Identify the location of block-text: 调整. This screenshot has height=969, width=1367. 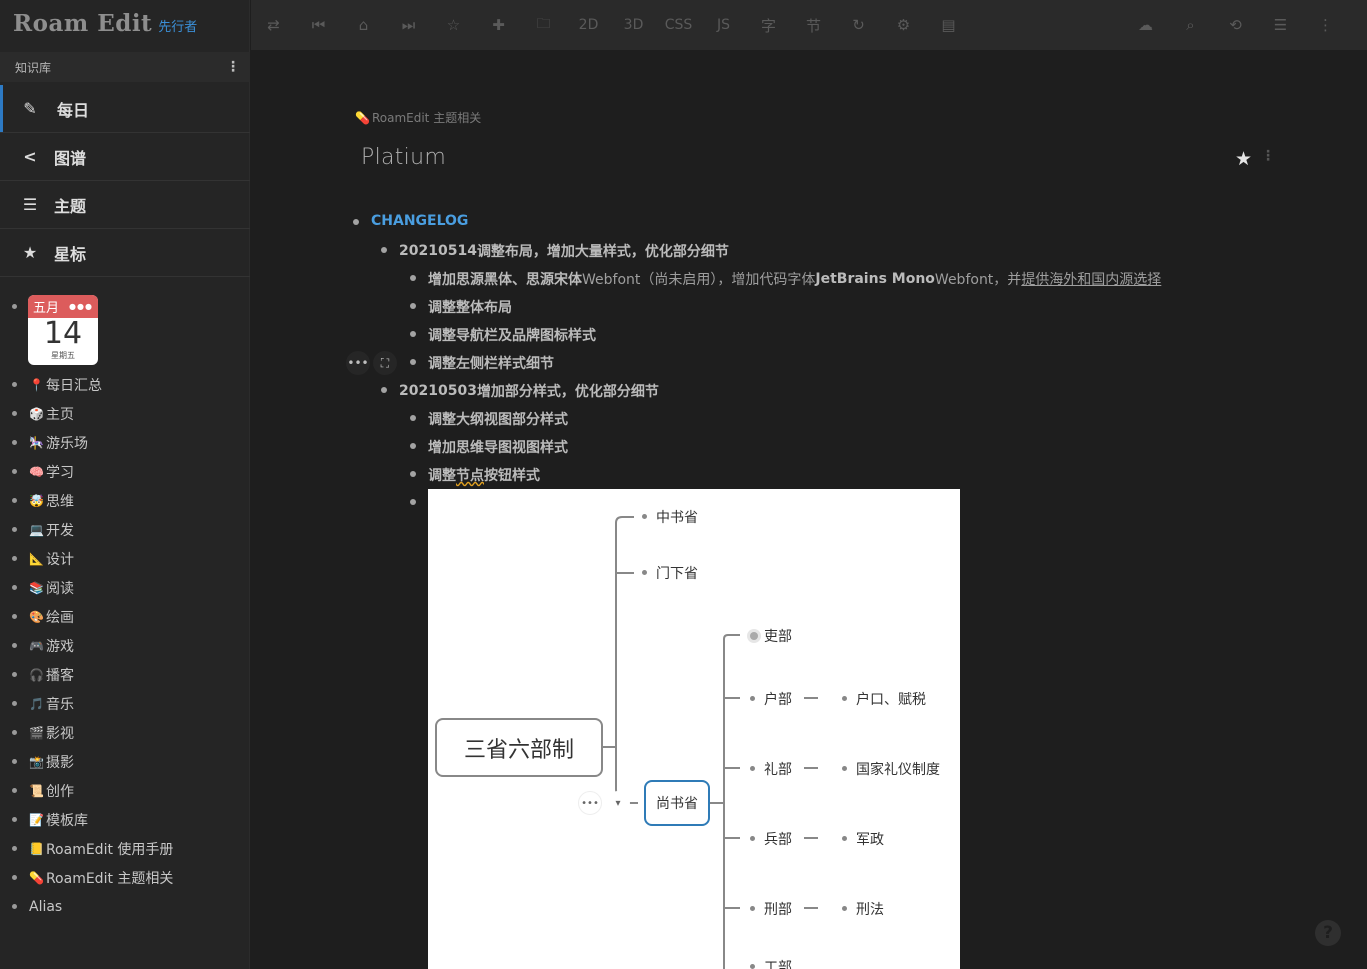
(442, 476).